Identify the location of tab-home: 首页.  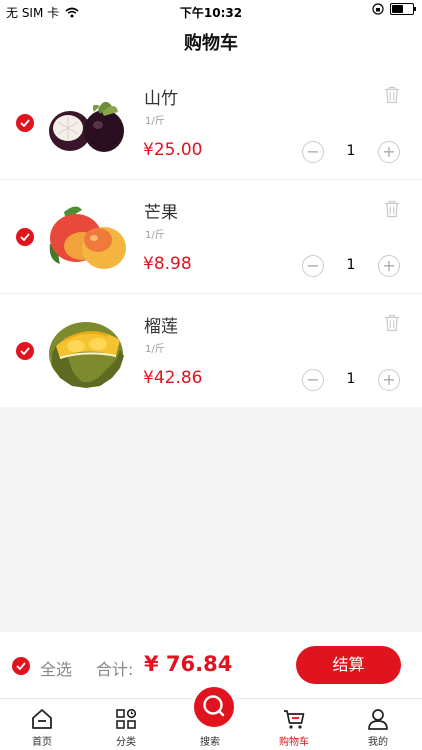
(42, 724).